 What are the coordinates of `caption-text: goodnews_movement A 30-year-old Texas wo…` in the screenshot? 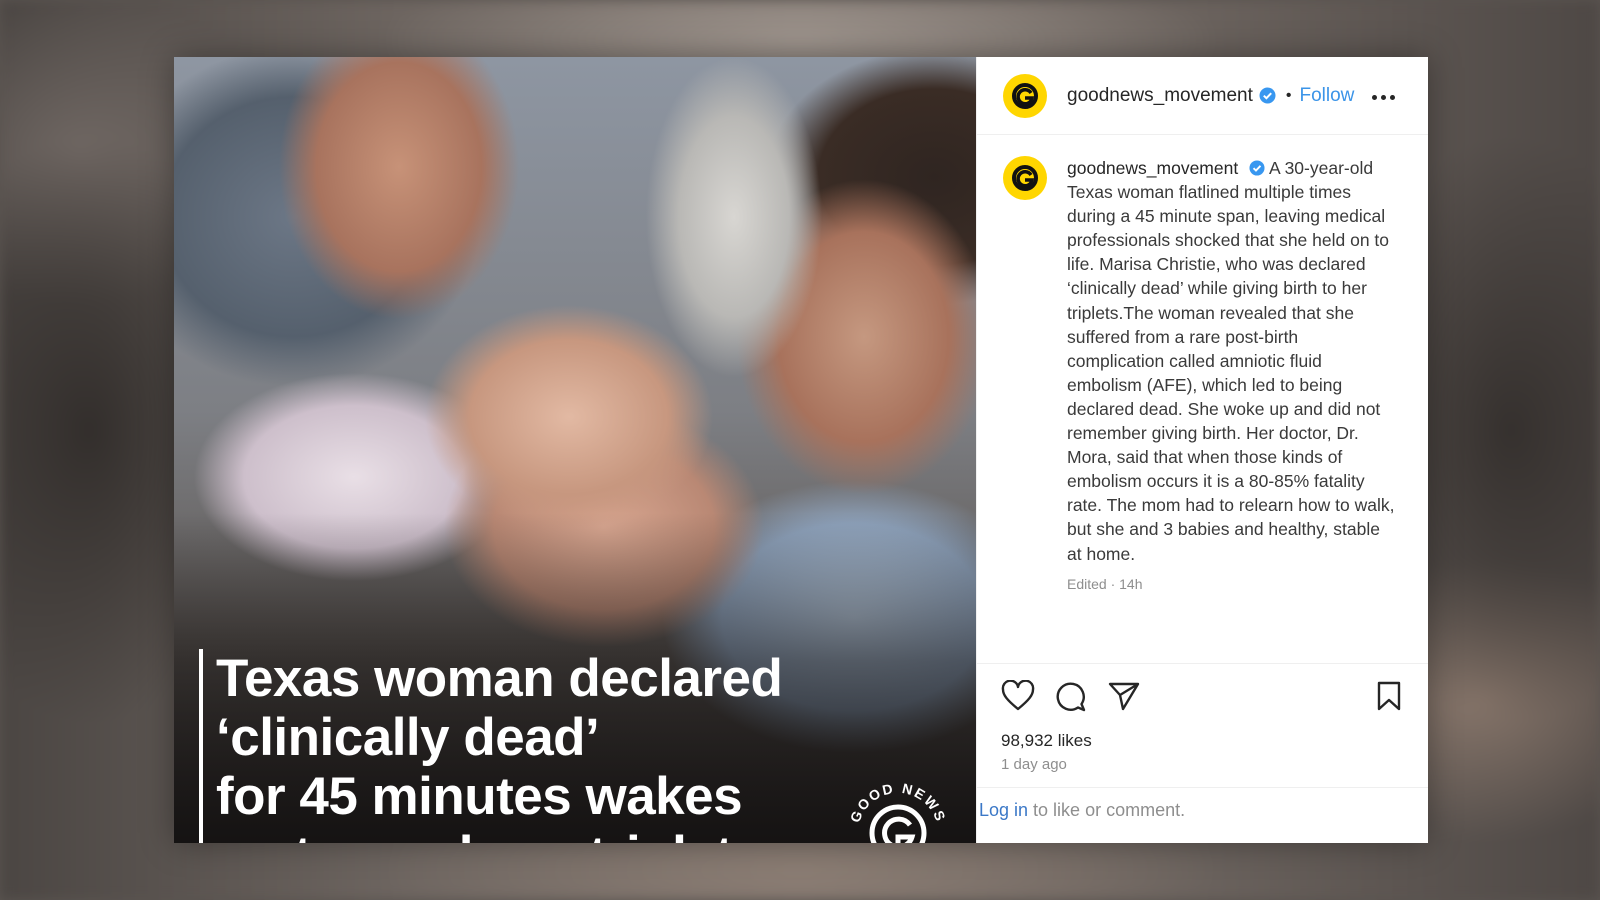 It's located at (1233, 361).